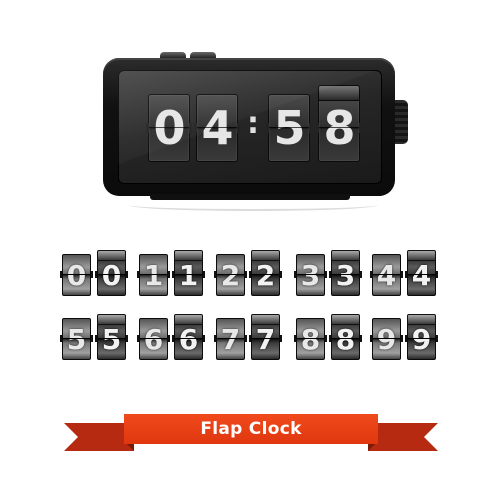 Image resolution: width=500 pixels, height=500 pixels. I want to click on digit-card-front-text: 5, so click(111, 339).